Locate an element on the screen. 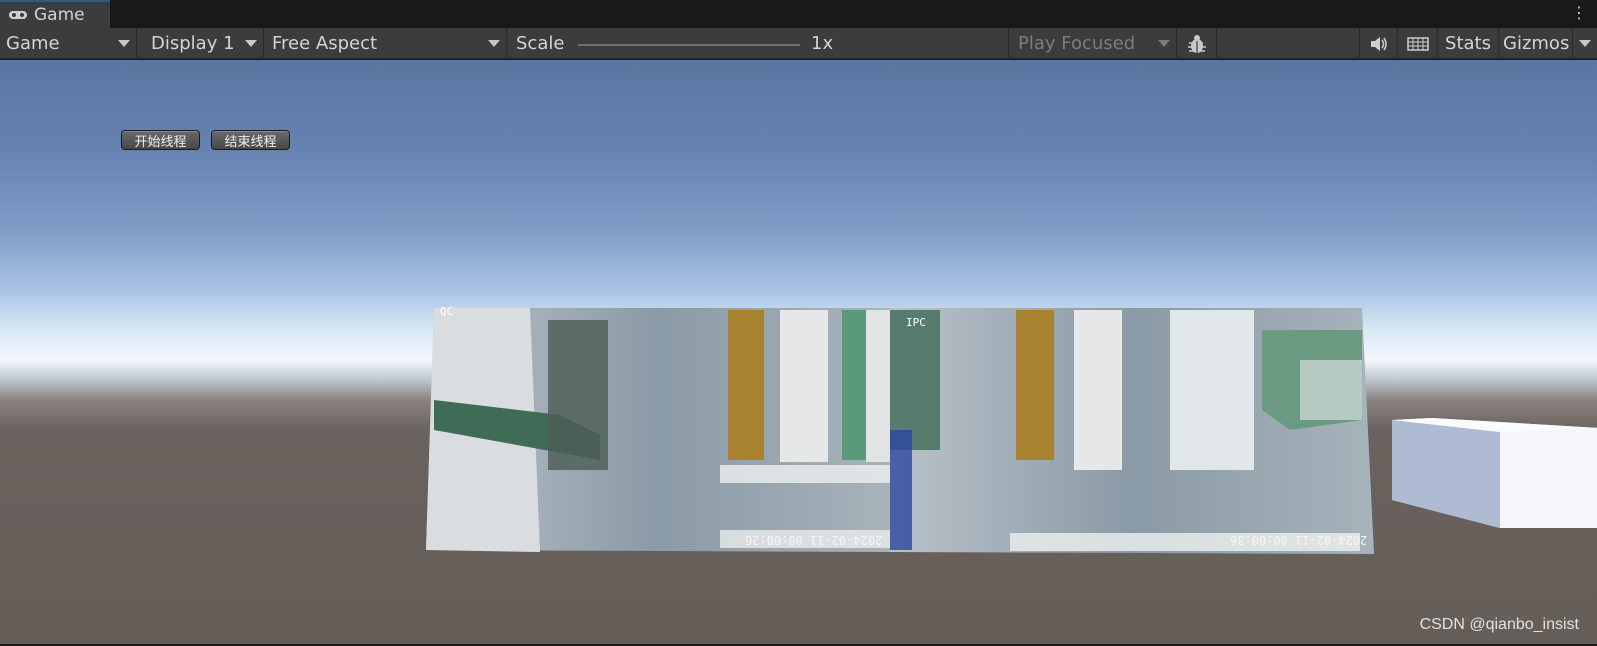  gizmos-dropdown is located at coordinates (1585, 43).